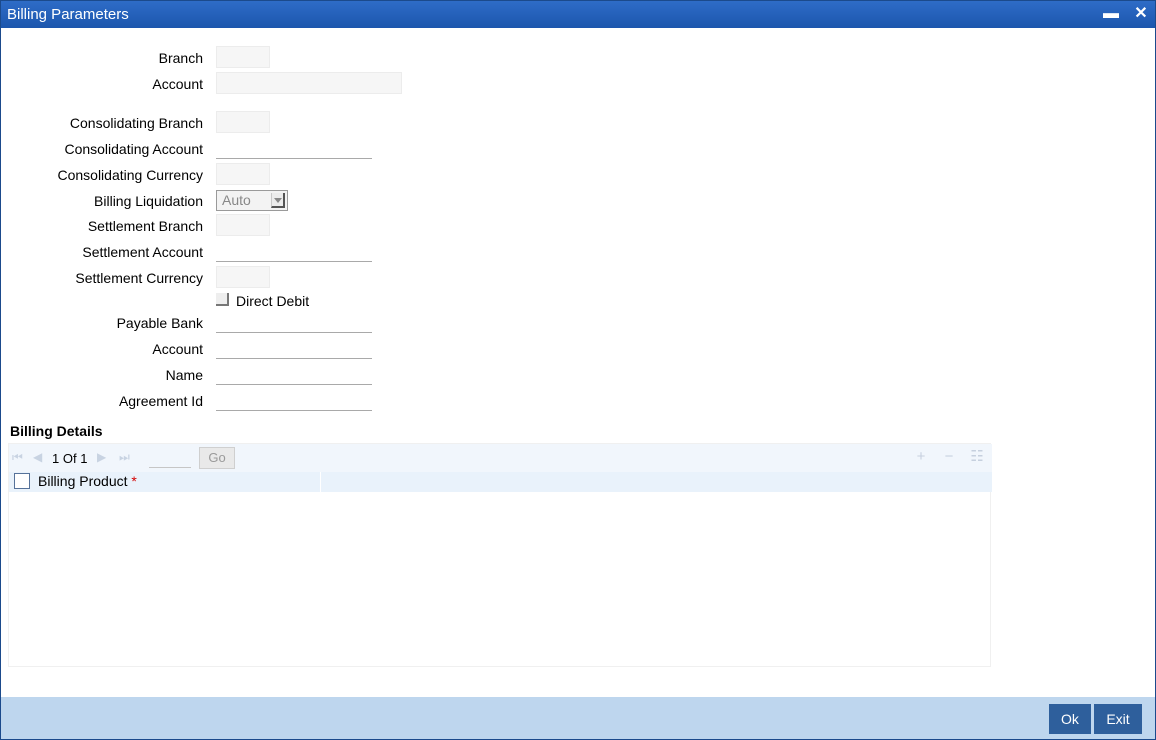 The height and width of the screenshot is (740, 1156). What do you see at coordinates (145, 226) in the screenshot?
I see `settlement-branch-label: Settlement Branch` at bounding box center [145, 226].